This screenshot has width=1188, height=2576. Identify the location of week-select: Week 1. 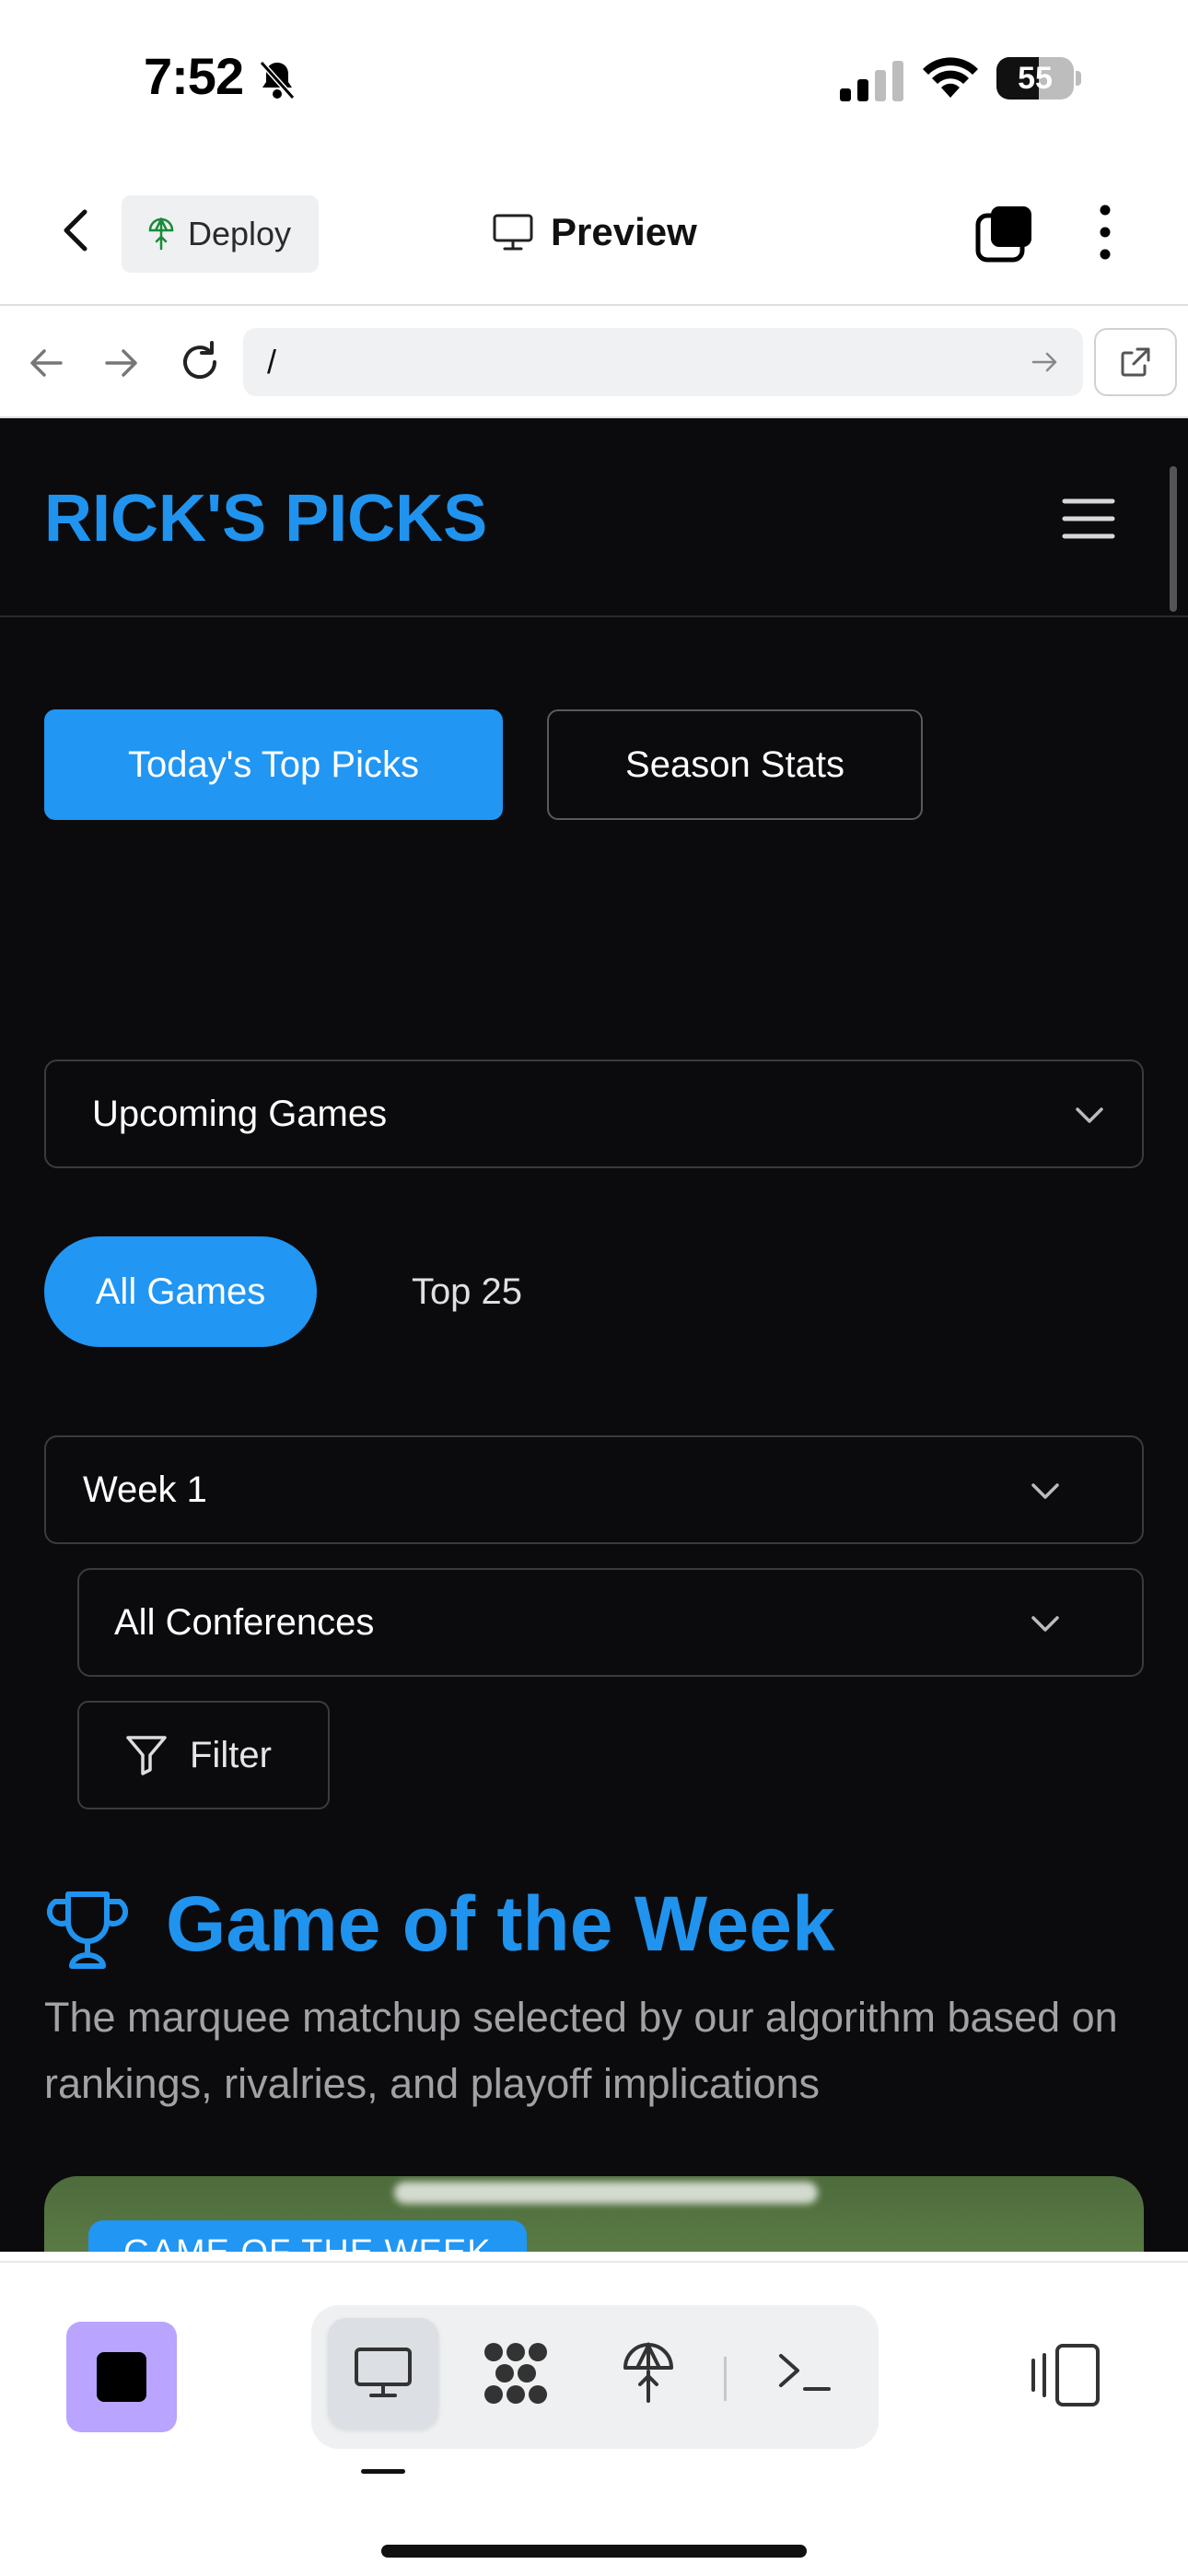
(594, 1489).